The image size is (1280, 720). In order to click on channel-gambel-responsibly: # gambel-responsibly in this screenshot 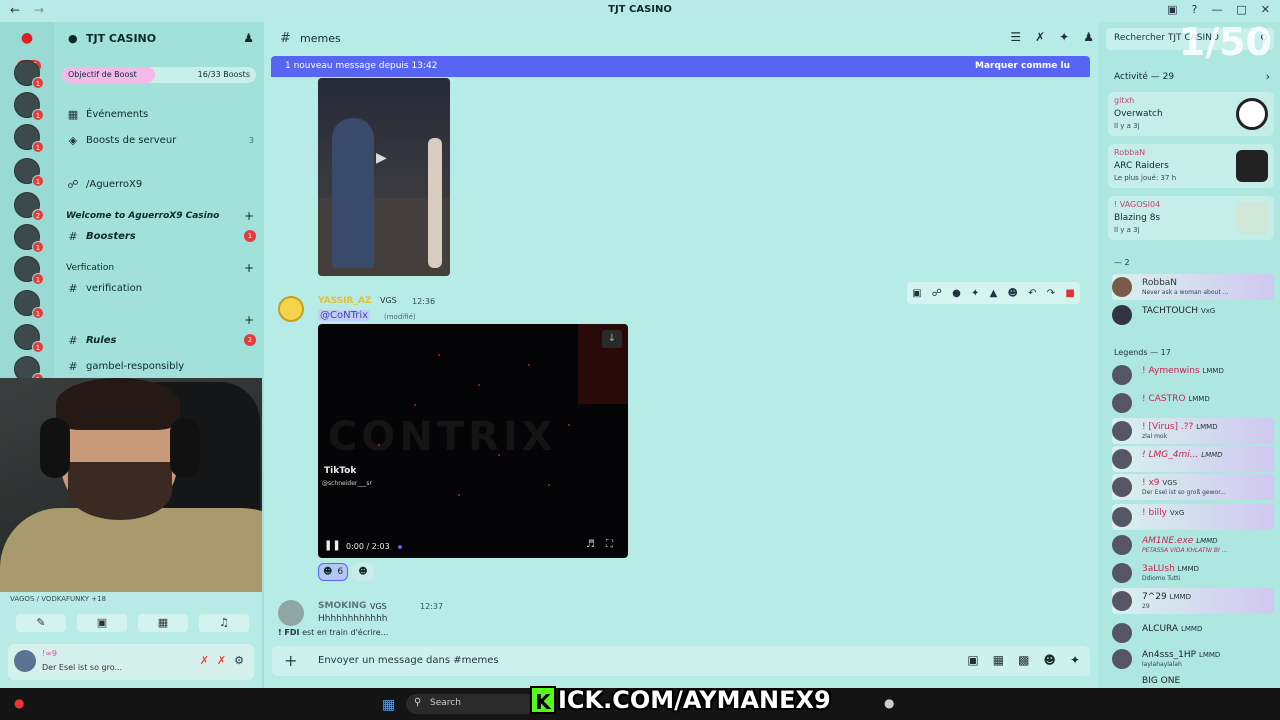, I will do `click(161, 366)`.